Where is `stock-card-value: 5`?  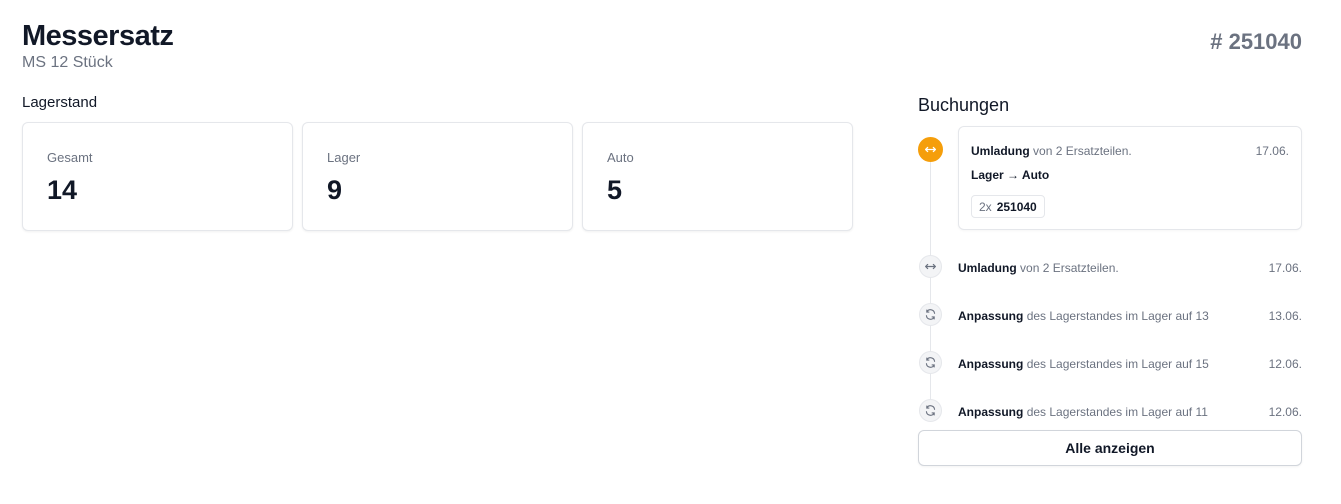 stock-card-value: 5 is located at coordinates (615, 190).